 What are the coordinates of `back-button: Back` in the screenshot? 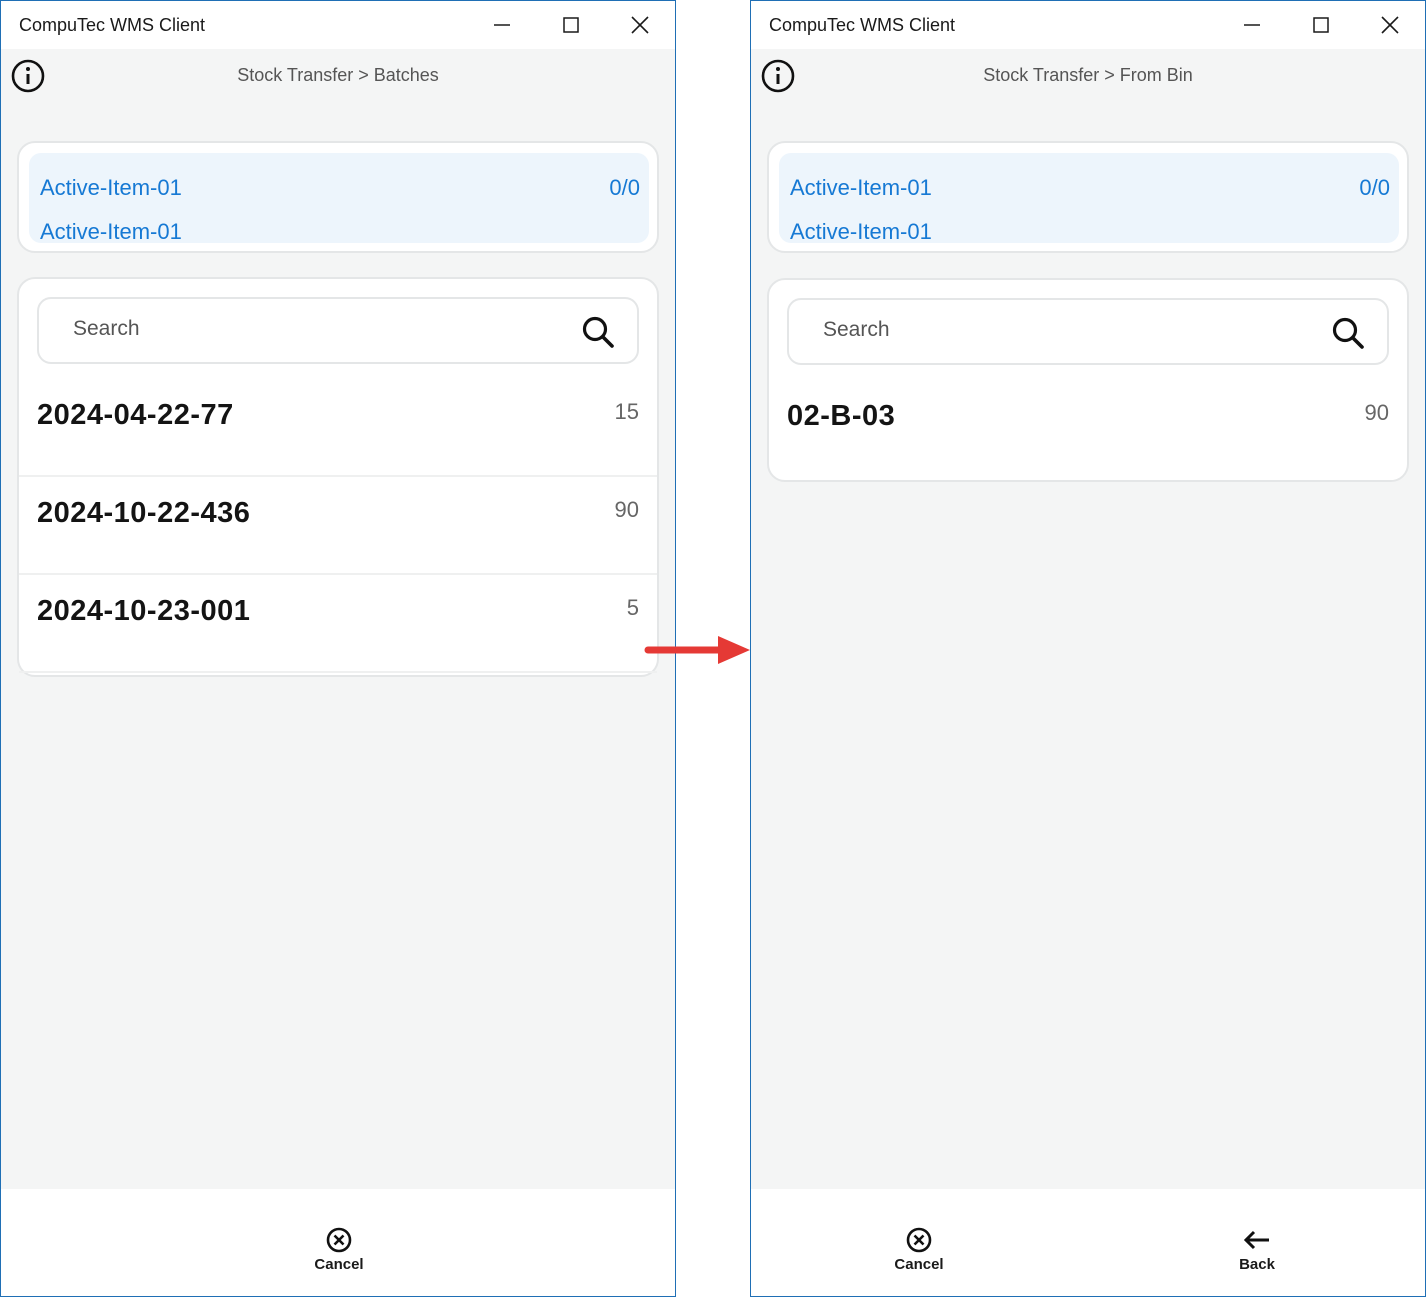 It's located at (1257, 1250).